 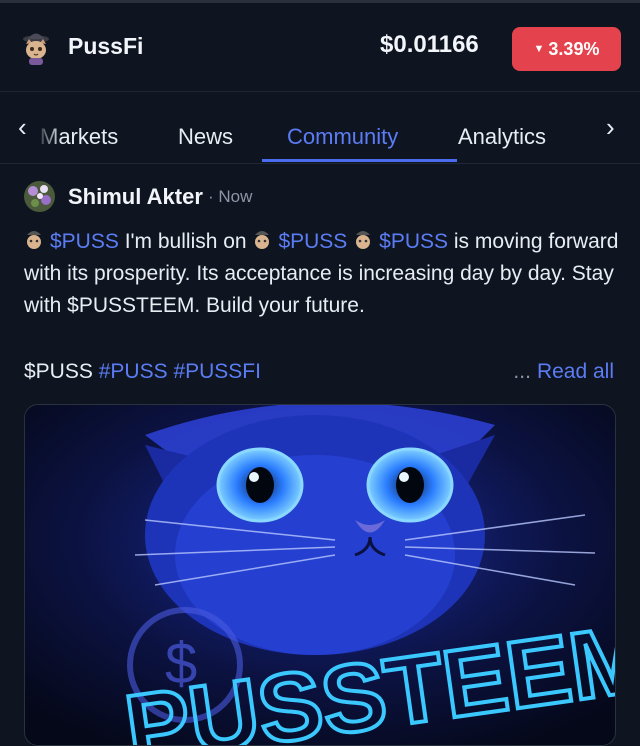 I want to click on post-time: · Now, so click(x=230, y=196).